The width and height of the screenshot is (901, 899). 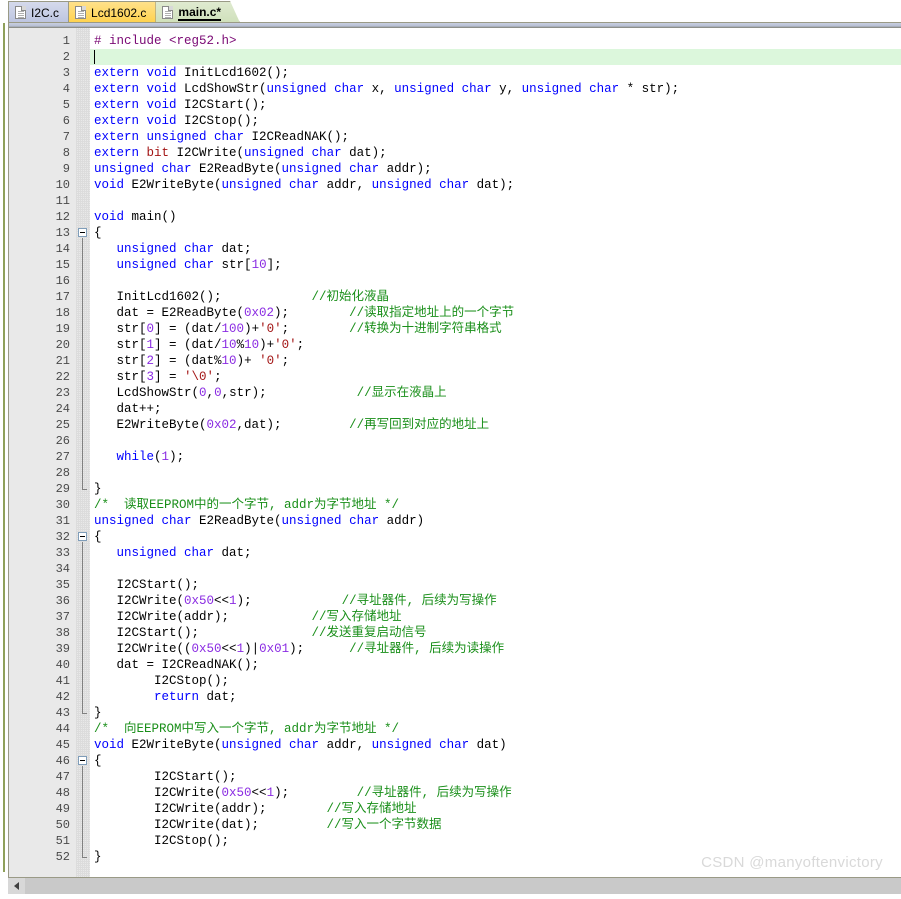 What do you see at coordinates (292, 425) in the screenshot?
I see `code-line: E2WriteByte(0x02,dat); //再写回到对应的地址上` at bounding box center [292, 425].